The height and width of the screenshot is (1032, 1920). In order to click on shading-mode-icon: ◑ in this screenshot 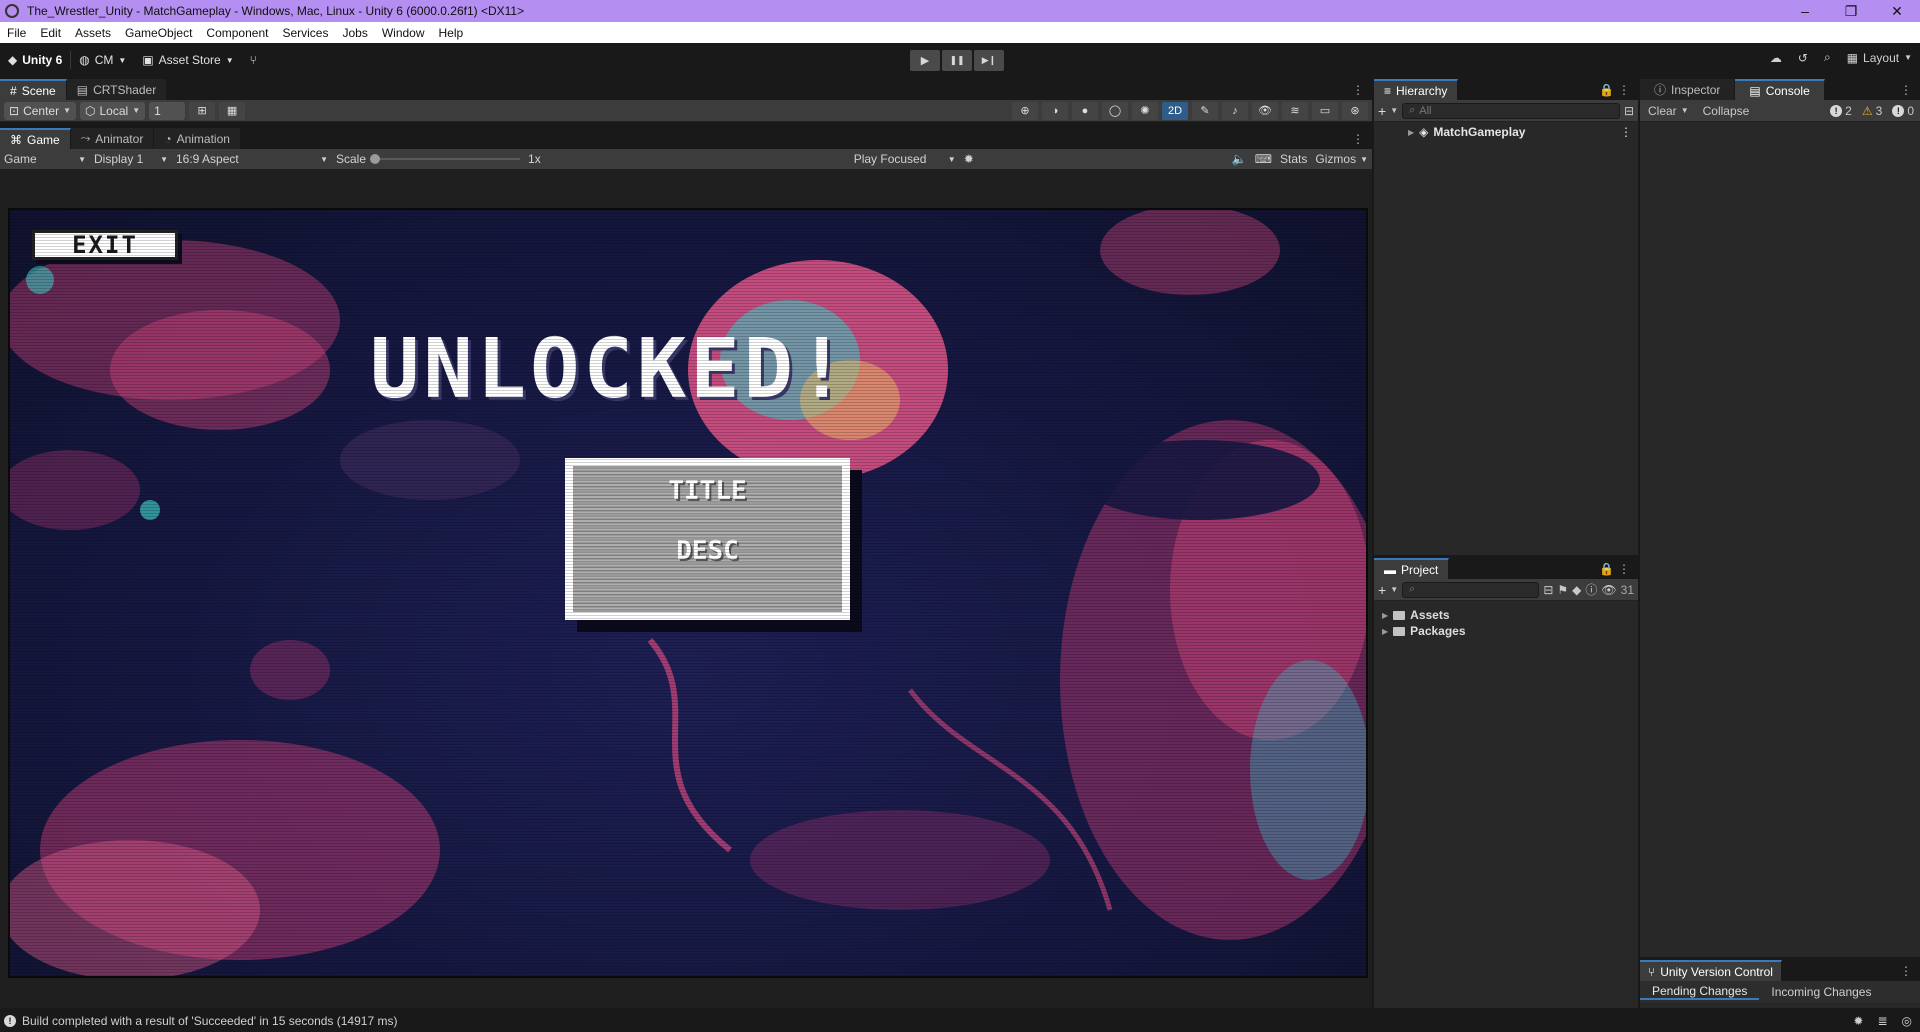, I will do `click(1055, 110)`.